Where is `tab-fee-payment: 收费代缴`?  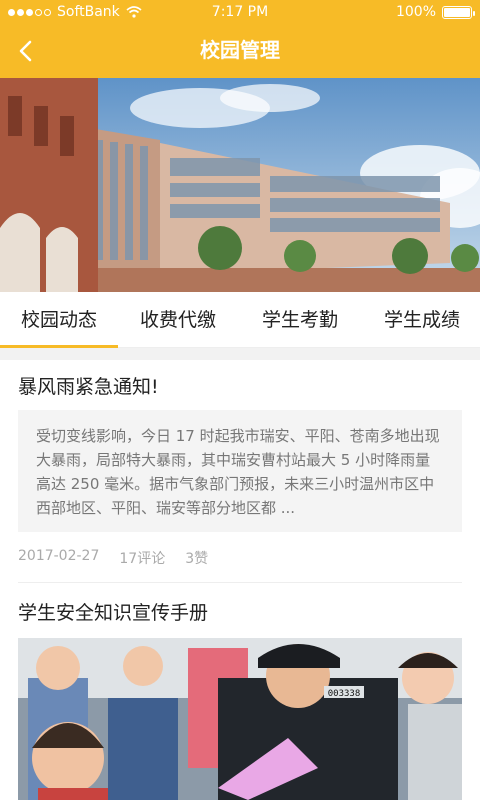
tab-fee-payment: 收费代缴 is located at coordinates (178, 320).